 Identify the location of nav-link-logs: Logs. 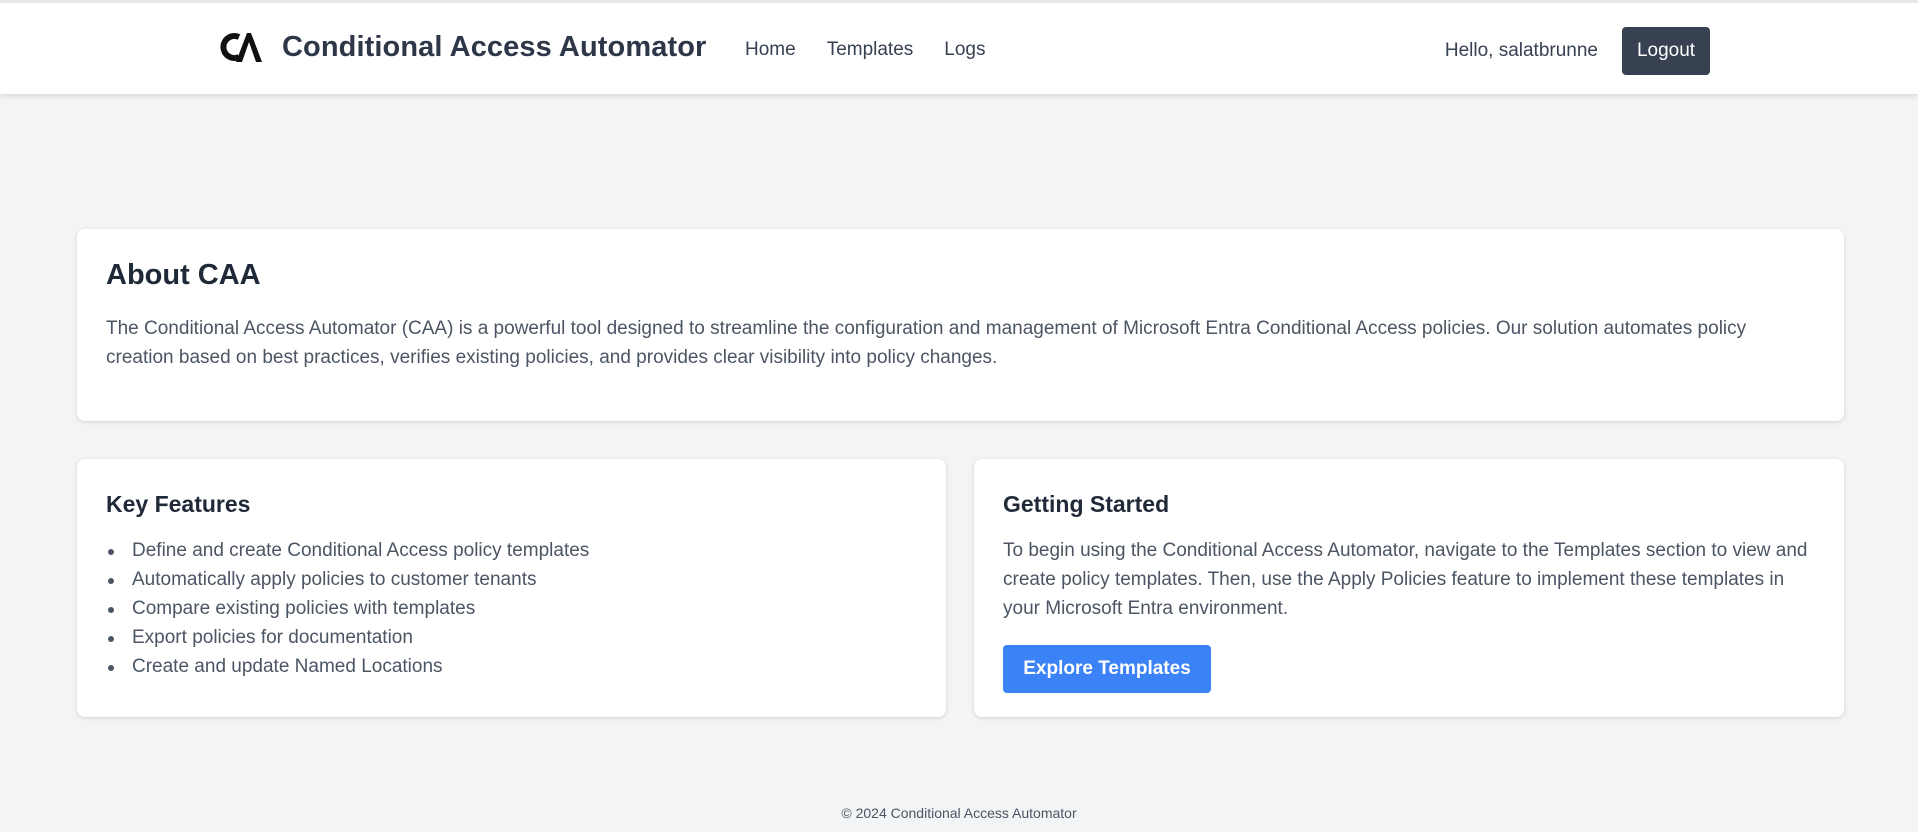
(964, 50).